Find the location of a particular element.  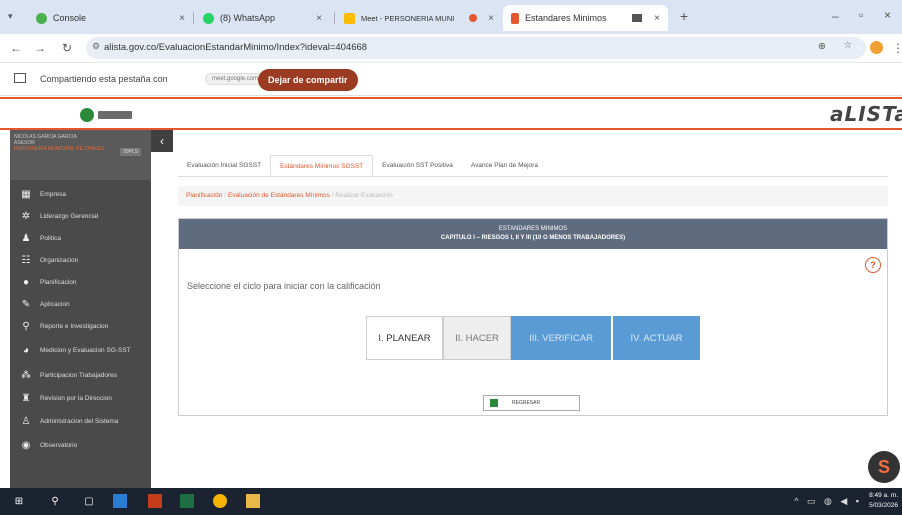

logo-mark-icon is located at coordinates (87, 115).